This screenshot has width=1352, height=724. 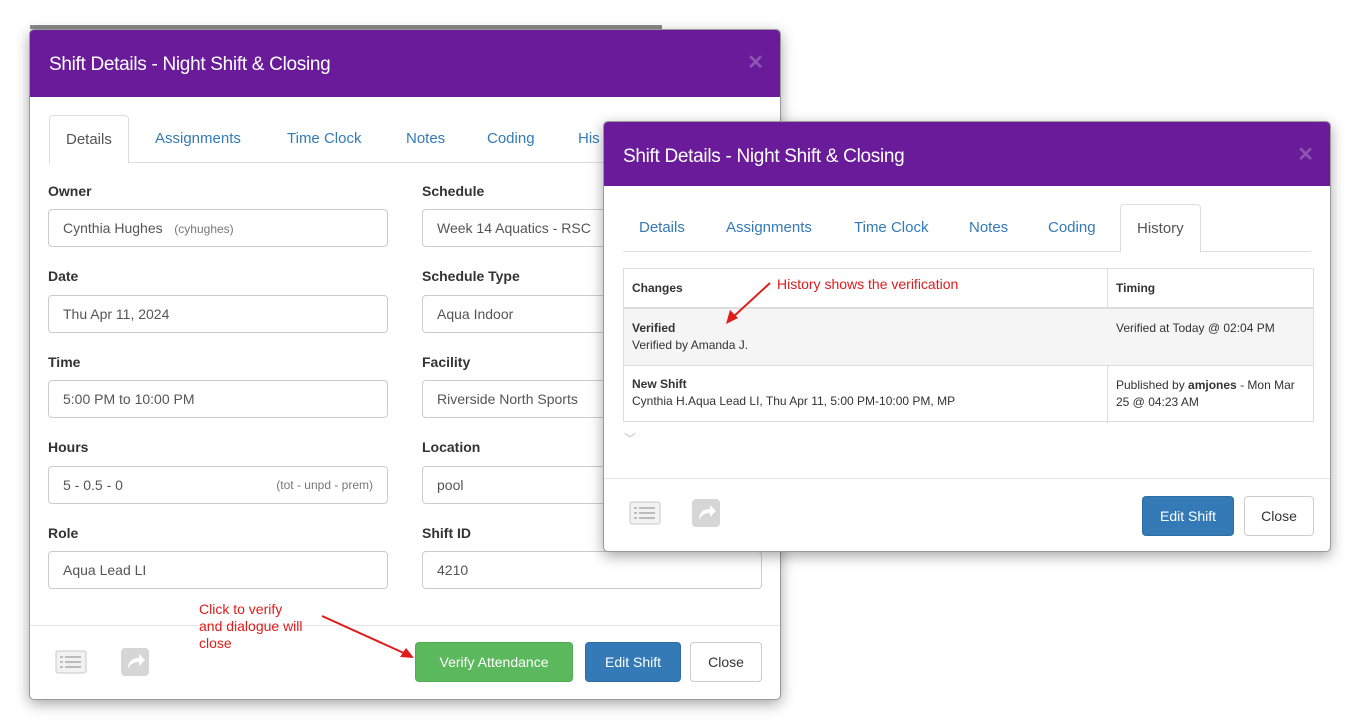 What do you see at coordinates (868, 284) in the screenshot?
I see `history-annotation: History shows the verification` at bounding box center [868, 284].